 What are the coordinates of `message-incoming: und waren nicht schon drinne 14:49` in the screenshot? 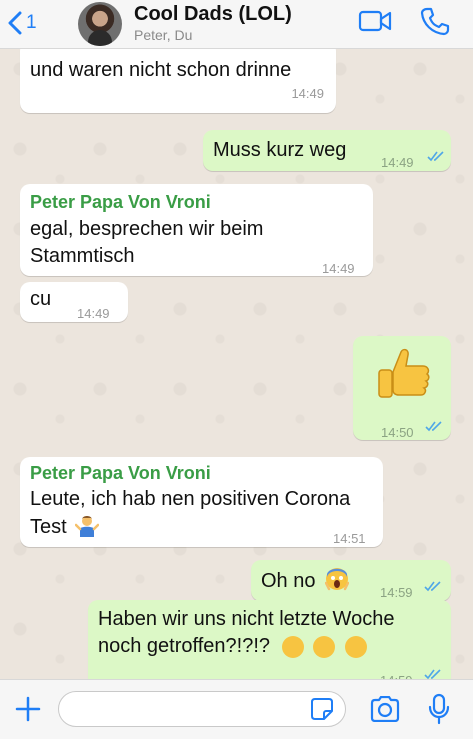 It's located at (178, 81).